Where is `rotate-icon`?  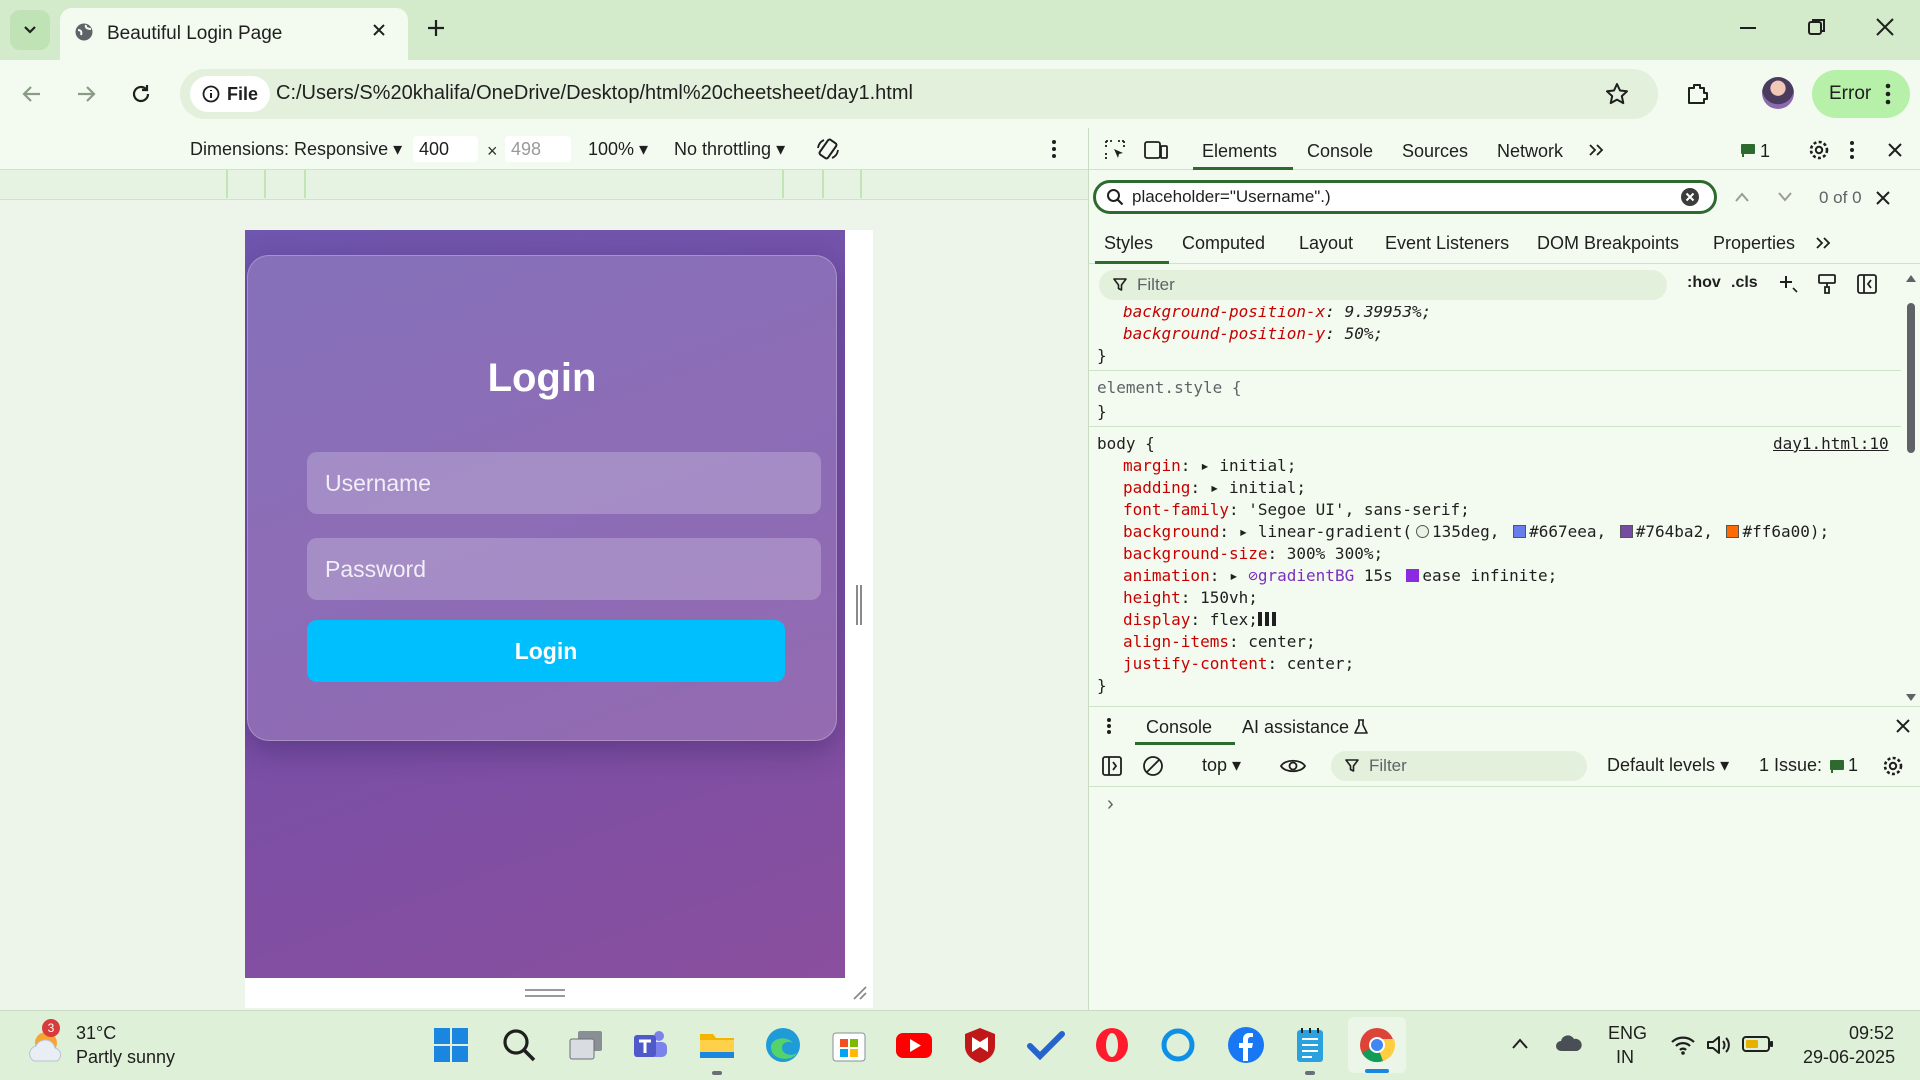 rotate-icon is located at coordinates (828, 149).